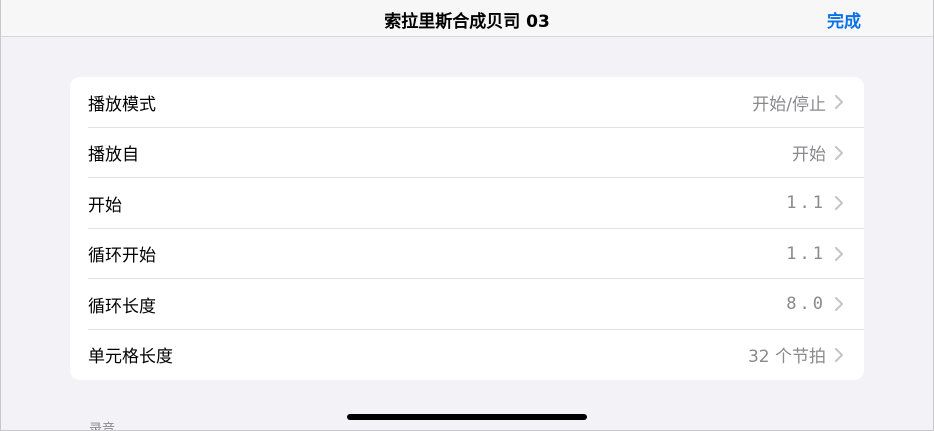 The image size is (934, 431). What do you see at coordinates (786, 357) in the screenshot?
I see `row-value: 32 个节拍` at bounding box center [786, 357].